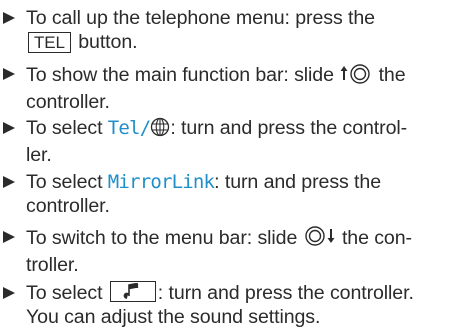 The height and width of the screenshot is (335, 463). I want to click on step-text: To switch to the menu bar: slide, so click(164, 238).